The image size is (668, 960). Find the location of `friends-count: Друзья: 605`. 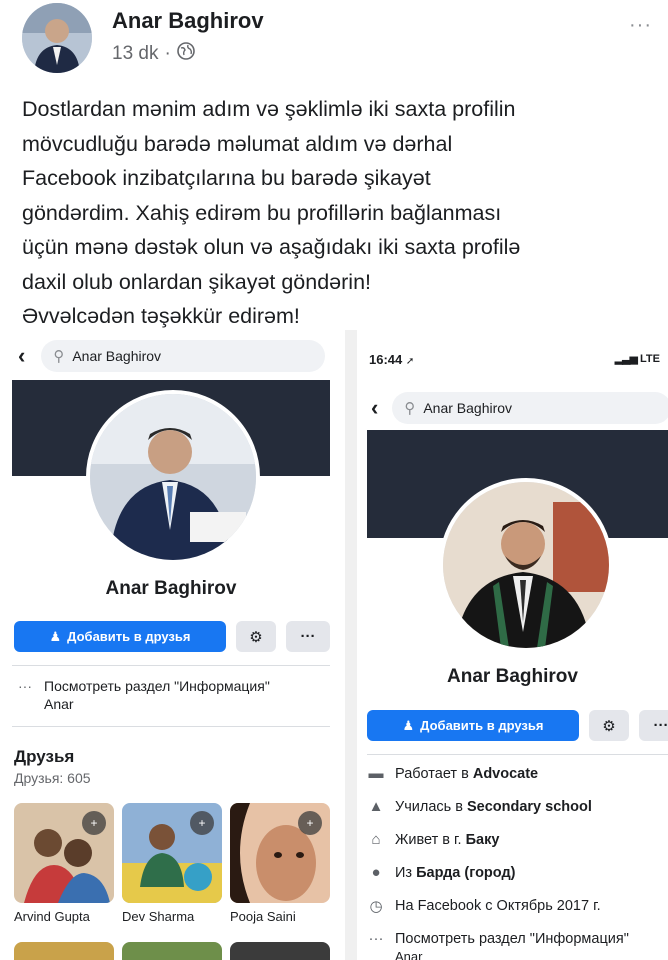

friends-count: Друзья: 605 is located at coordinates (52, 778).